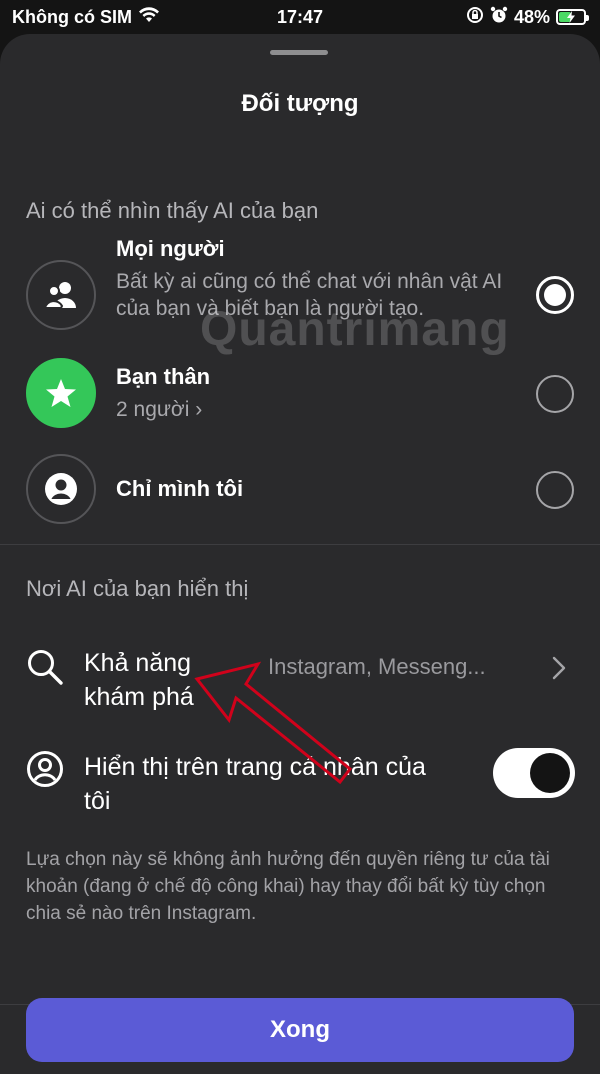  Describe the element at coordinates (139, 680) in the screenshot. I see `discovery-title: Khả năng khám phá` at that location.